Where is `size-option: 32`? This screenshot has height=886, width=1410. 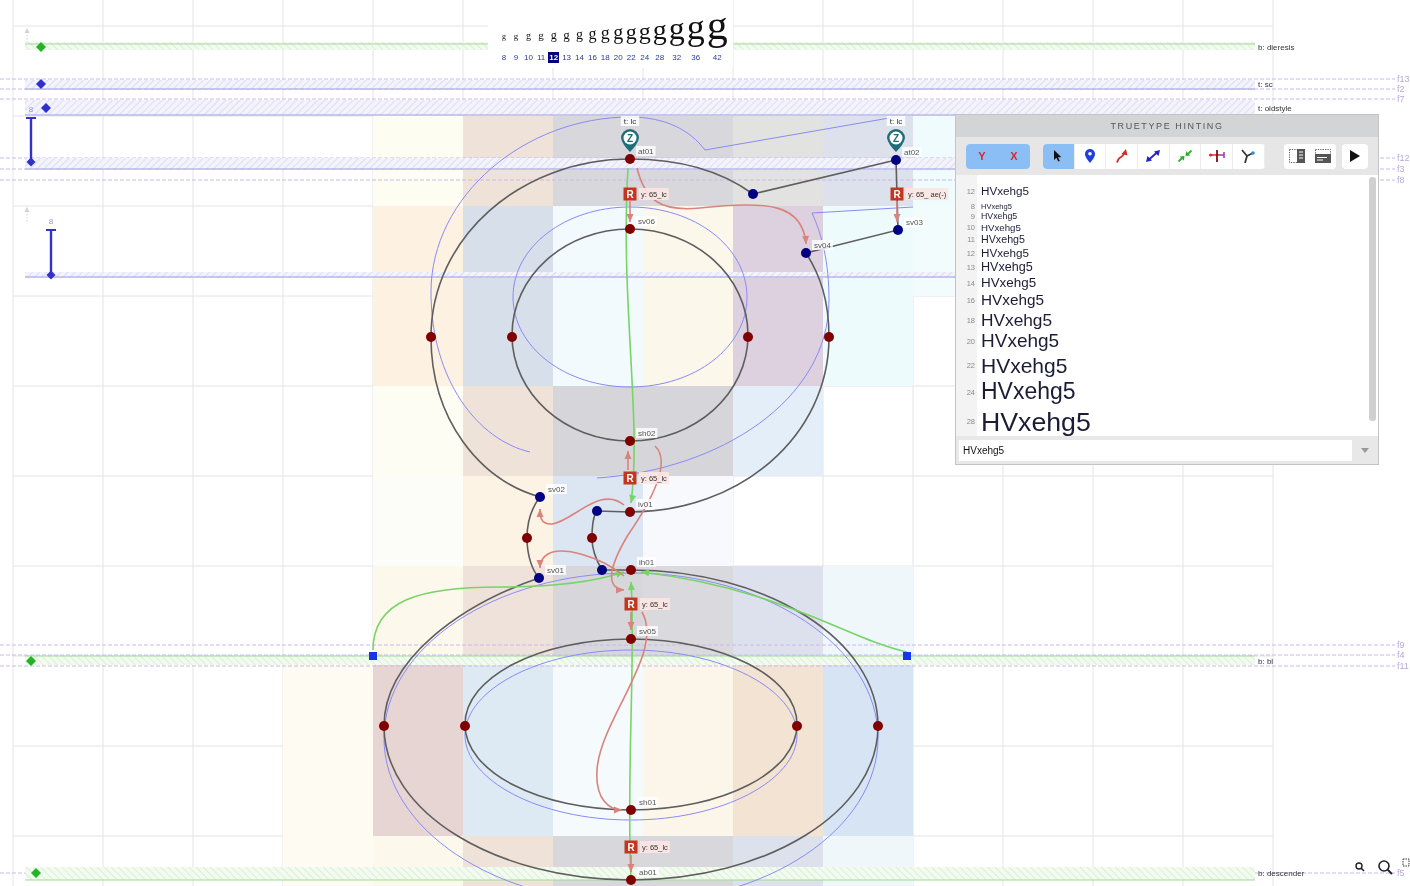
size-option: 32 is located at coordinates (677, 57).